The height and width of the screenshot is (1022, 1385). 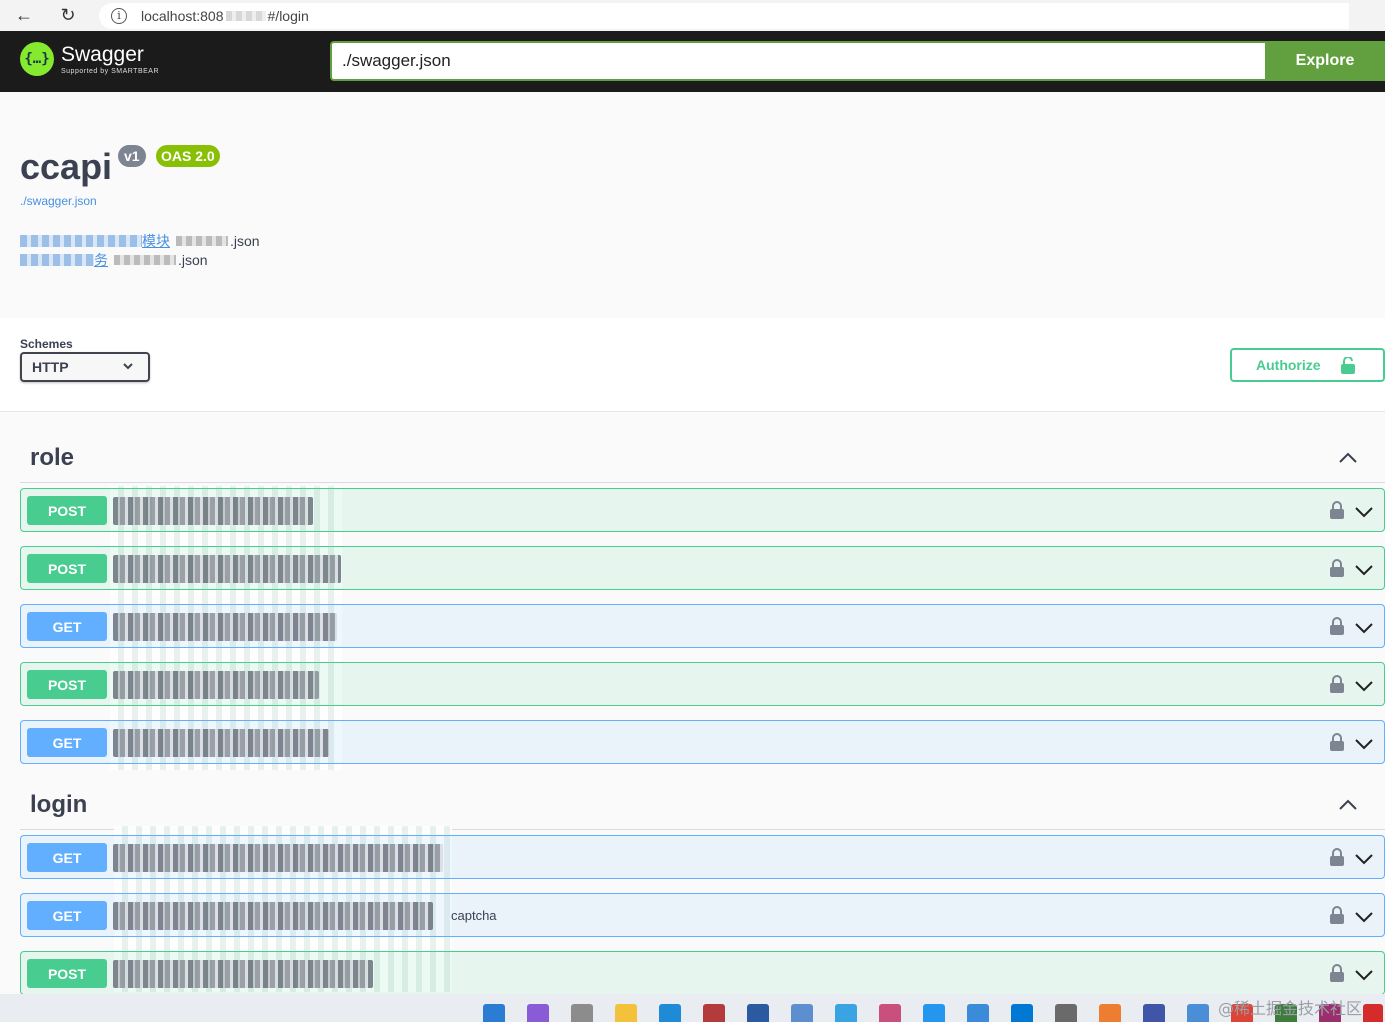 I want to click on spec-link: ./swagger.json, so click(x=58, y=201).